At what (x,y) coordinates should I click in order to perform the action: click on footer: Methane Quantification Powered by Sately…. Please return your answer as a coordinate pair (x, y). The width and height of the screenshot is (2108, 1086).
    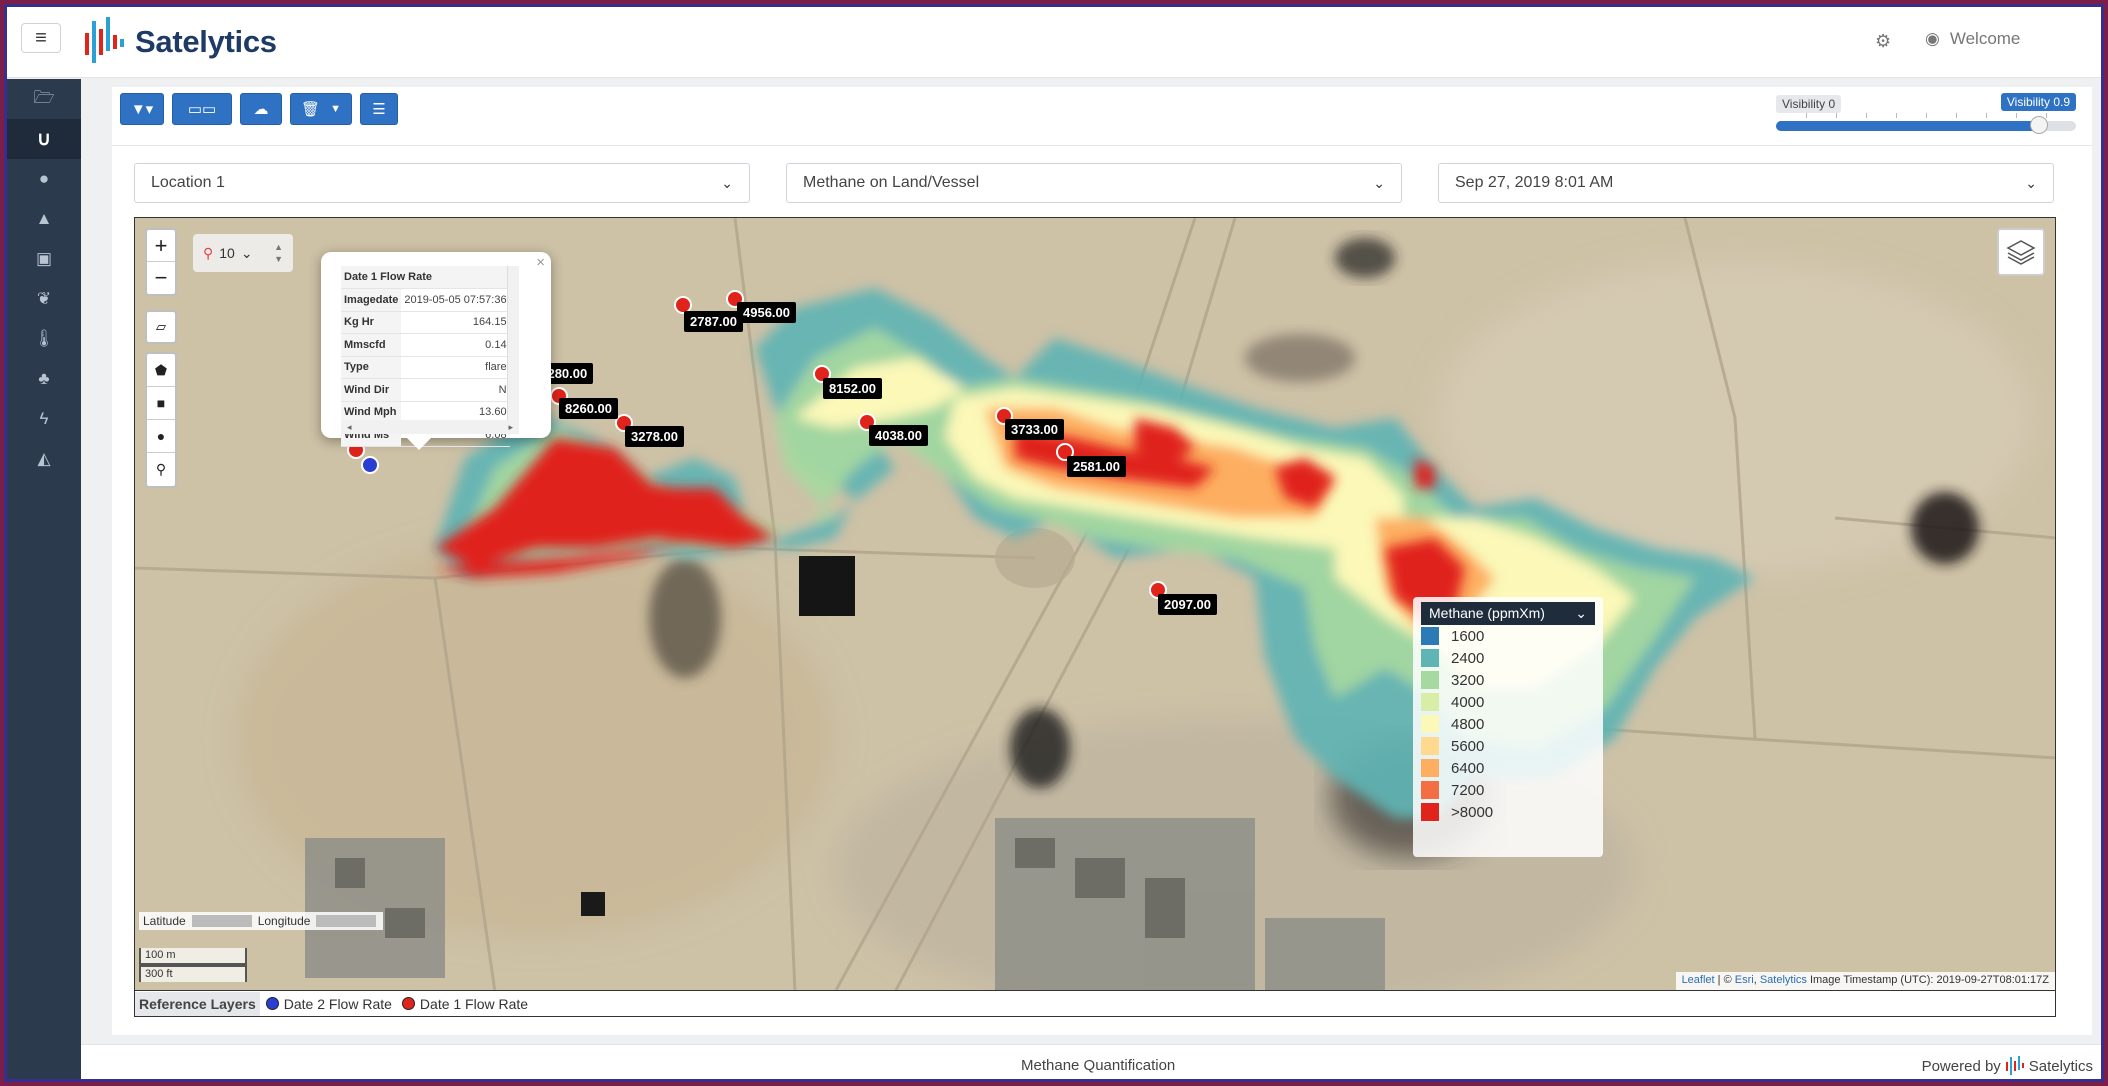
    Looking at the image, I should click on (1091, 1061).